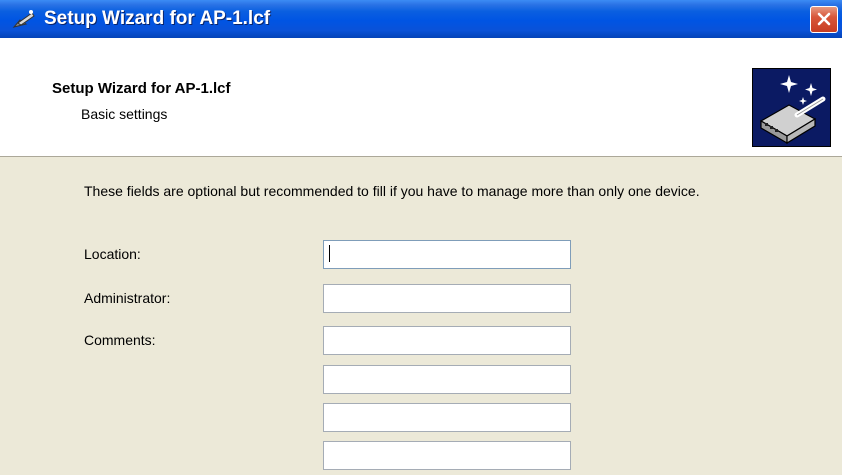 The width and height of the screenshot is (842, 475). Describe the element at coordinates (141, 88) in the screenshot. I see `header-title: Setup Wizard for AP-1.lcf` at that location.